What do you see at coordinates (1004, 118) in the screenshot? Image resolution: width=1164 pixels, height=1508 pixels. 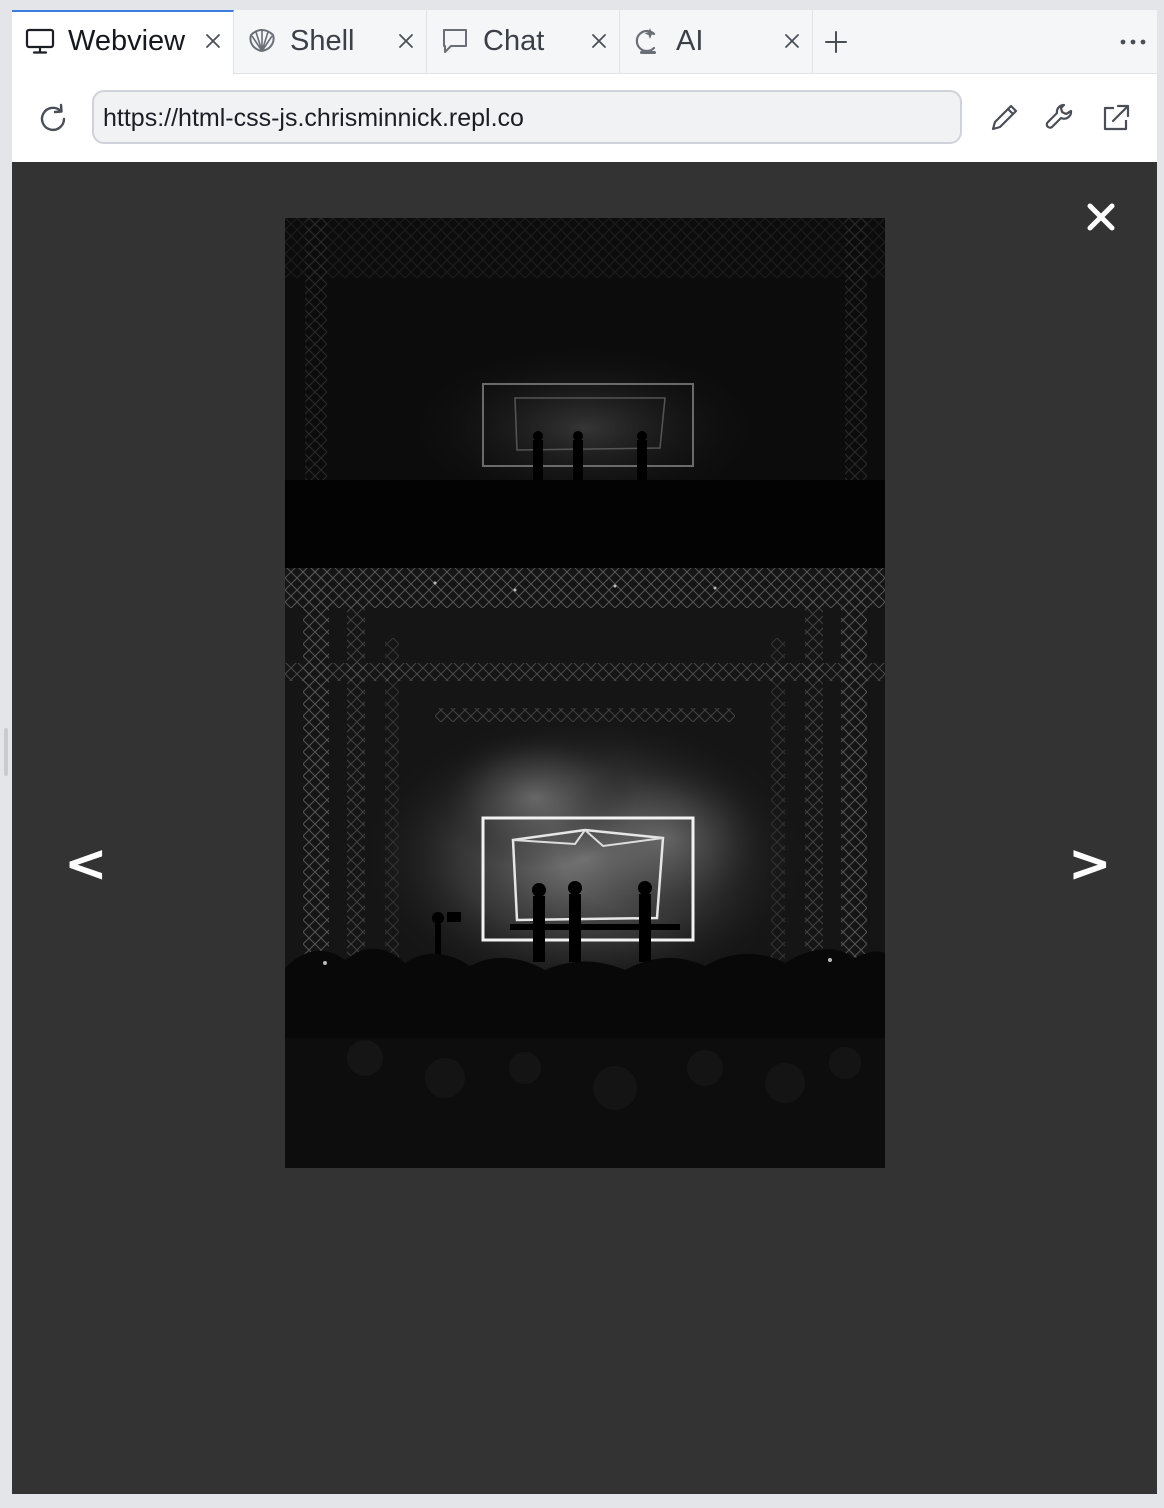 I see `pencil-icon` at bounding box center [1004, 118].